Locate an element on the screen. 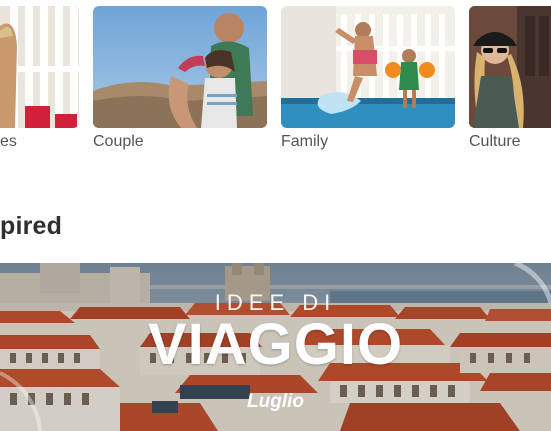 The image size is (551, 431). banner-subtitle: Luglio is located at coordinates (275, 401).